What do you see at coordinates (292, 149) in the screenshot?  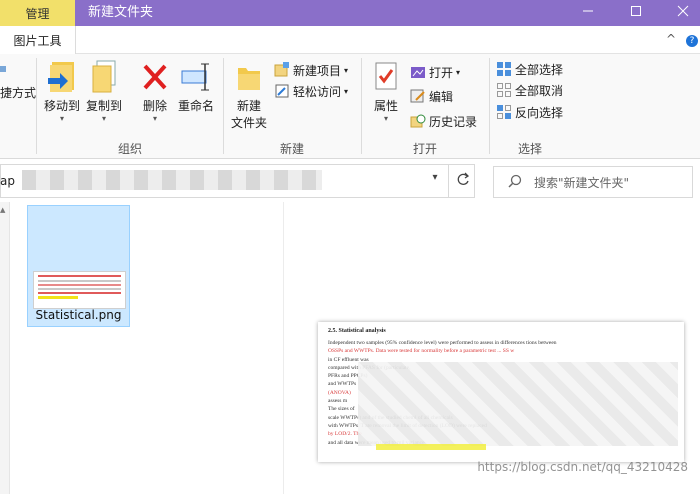 I see `group-label-new: 新建` at bounding box center [292, 149].